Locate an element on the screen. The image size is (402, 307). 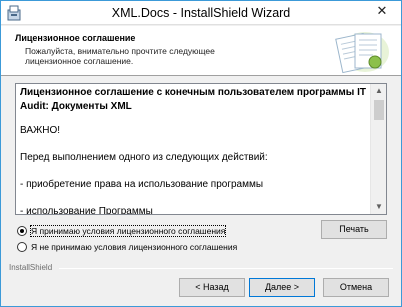
scroll-up-icon: ▲ is located at coordinates (378, 91).